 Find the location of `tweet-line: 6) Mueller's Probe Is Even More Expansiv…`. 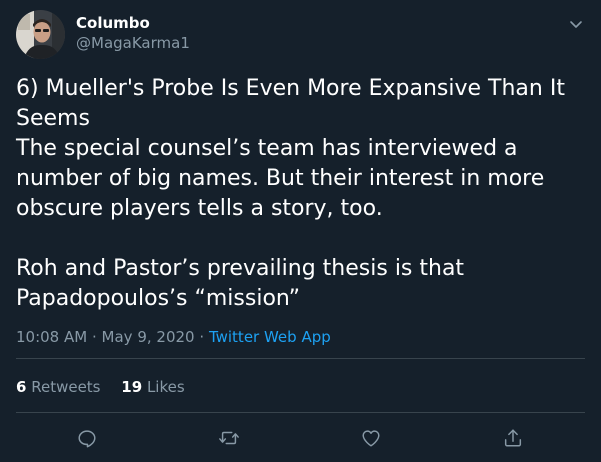

tweet-line: 6) Mueller's Probe Is Even More Expansiv… is located at coordinates (290, 103).